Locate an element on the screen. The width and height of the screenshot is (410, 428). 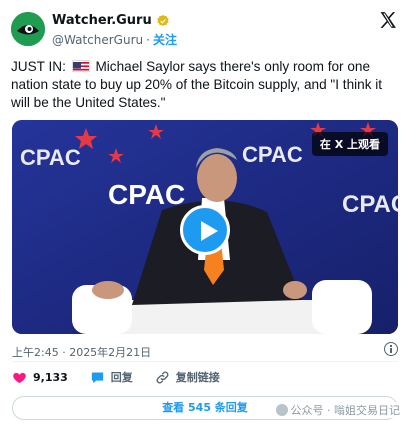
watch-on-x-badge: 在 X 上观看 is located at coordinates (349, 144).